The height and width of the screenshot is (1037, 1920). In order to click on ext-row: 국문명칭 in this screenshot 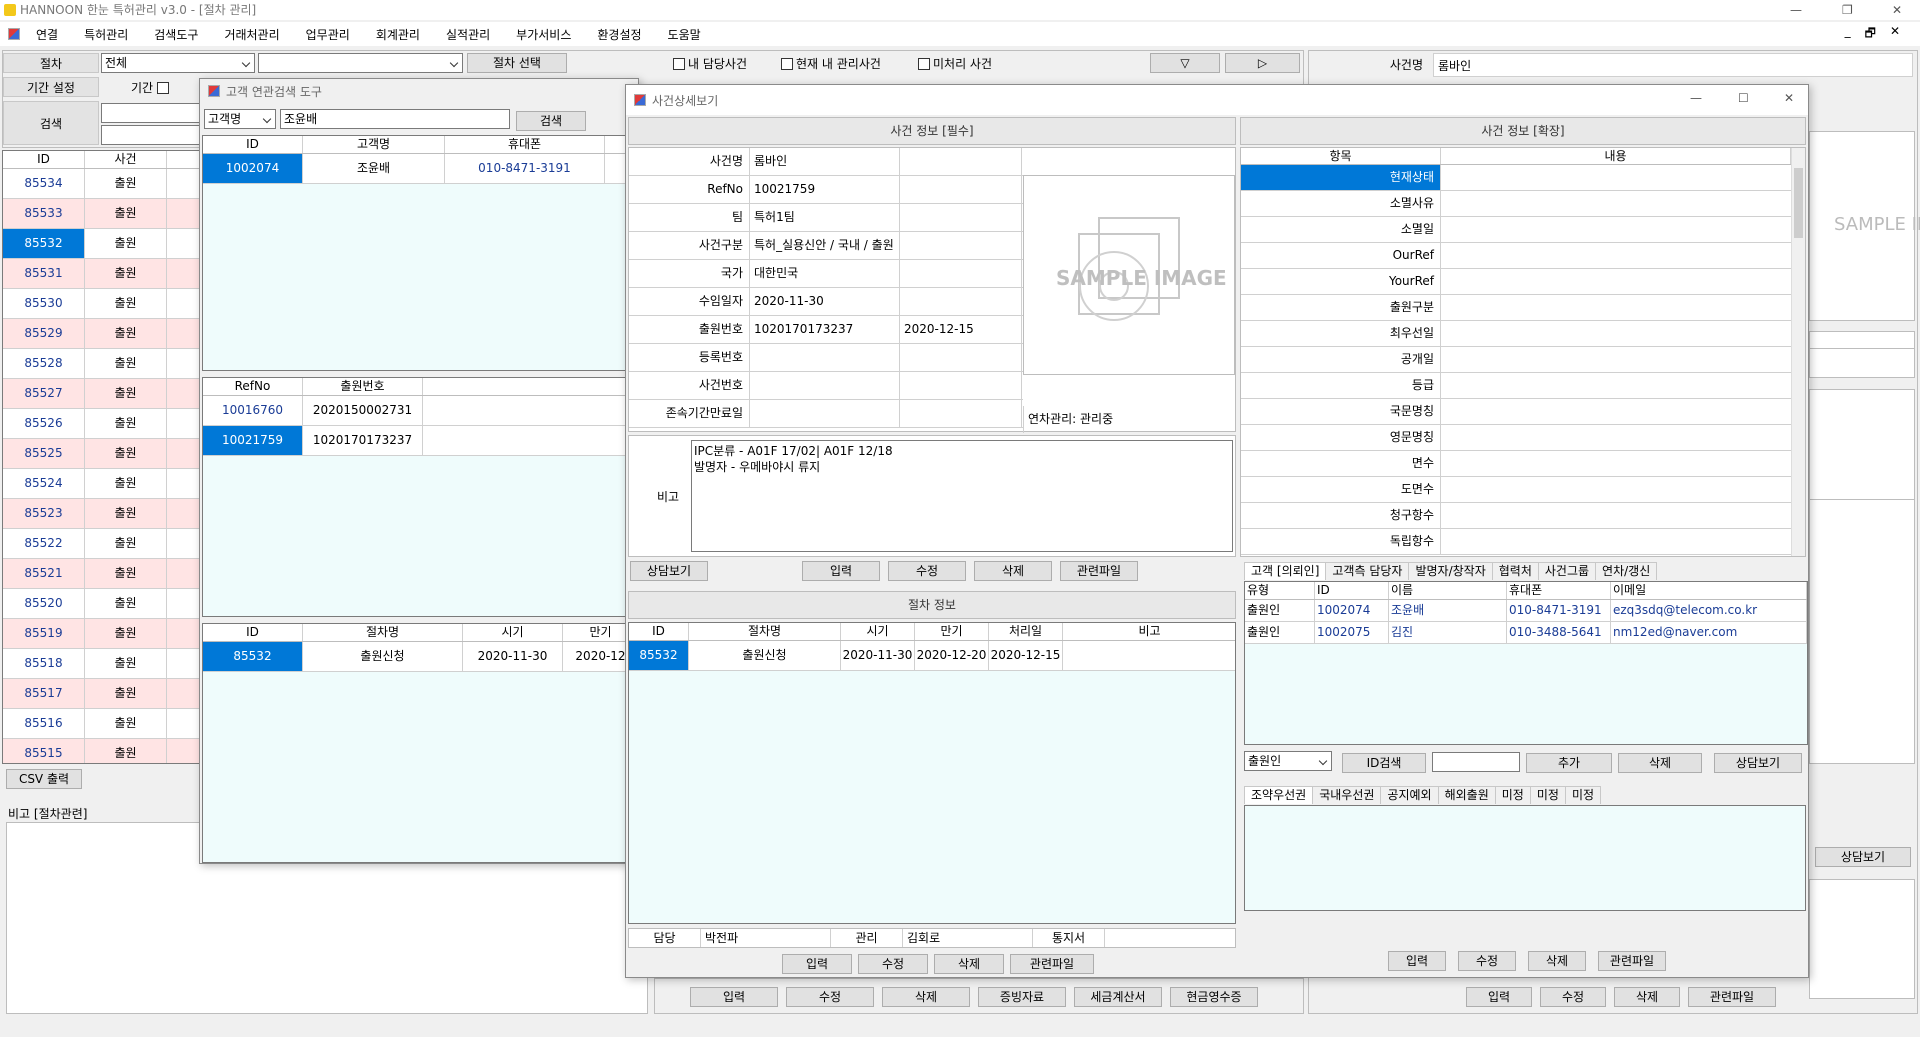, I will do `click(1523, 412)`.